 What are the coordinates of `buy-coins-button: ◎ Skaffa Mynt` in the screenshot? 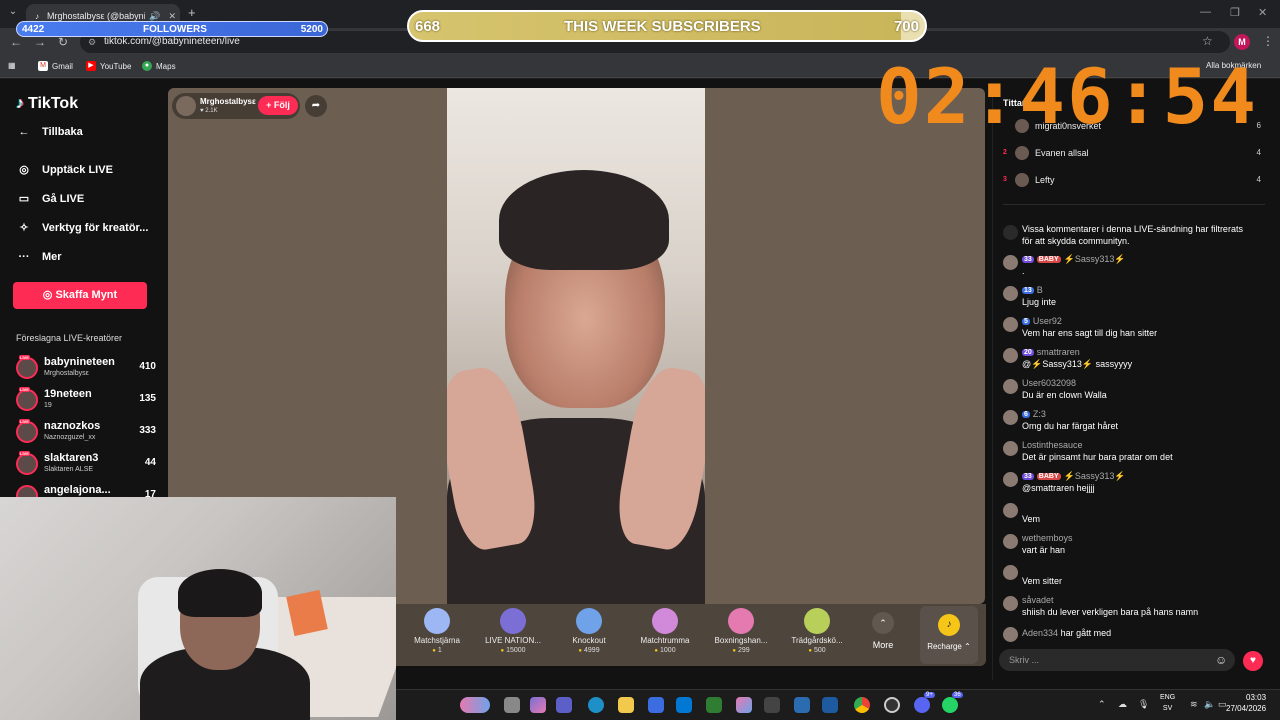 It's located at (80, 295).